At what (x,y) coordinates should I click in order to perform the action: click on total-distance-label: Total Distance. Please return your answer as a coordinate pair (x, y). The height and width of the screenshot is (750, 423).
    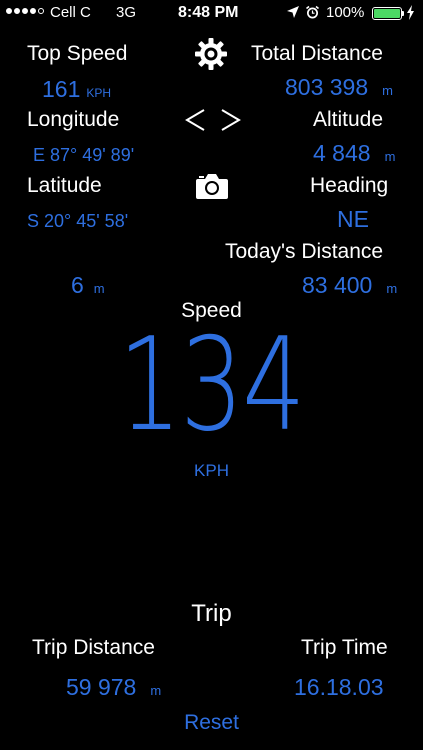
    Looking at the image, I should click on (317, 53).